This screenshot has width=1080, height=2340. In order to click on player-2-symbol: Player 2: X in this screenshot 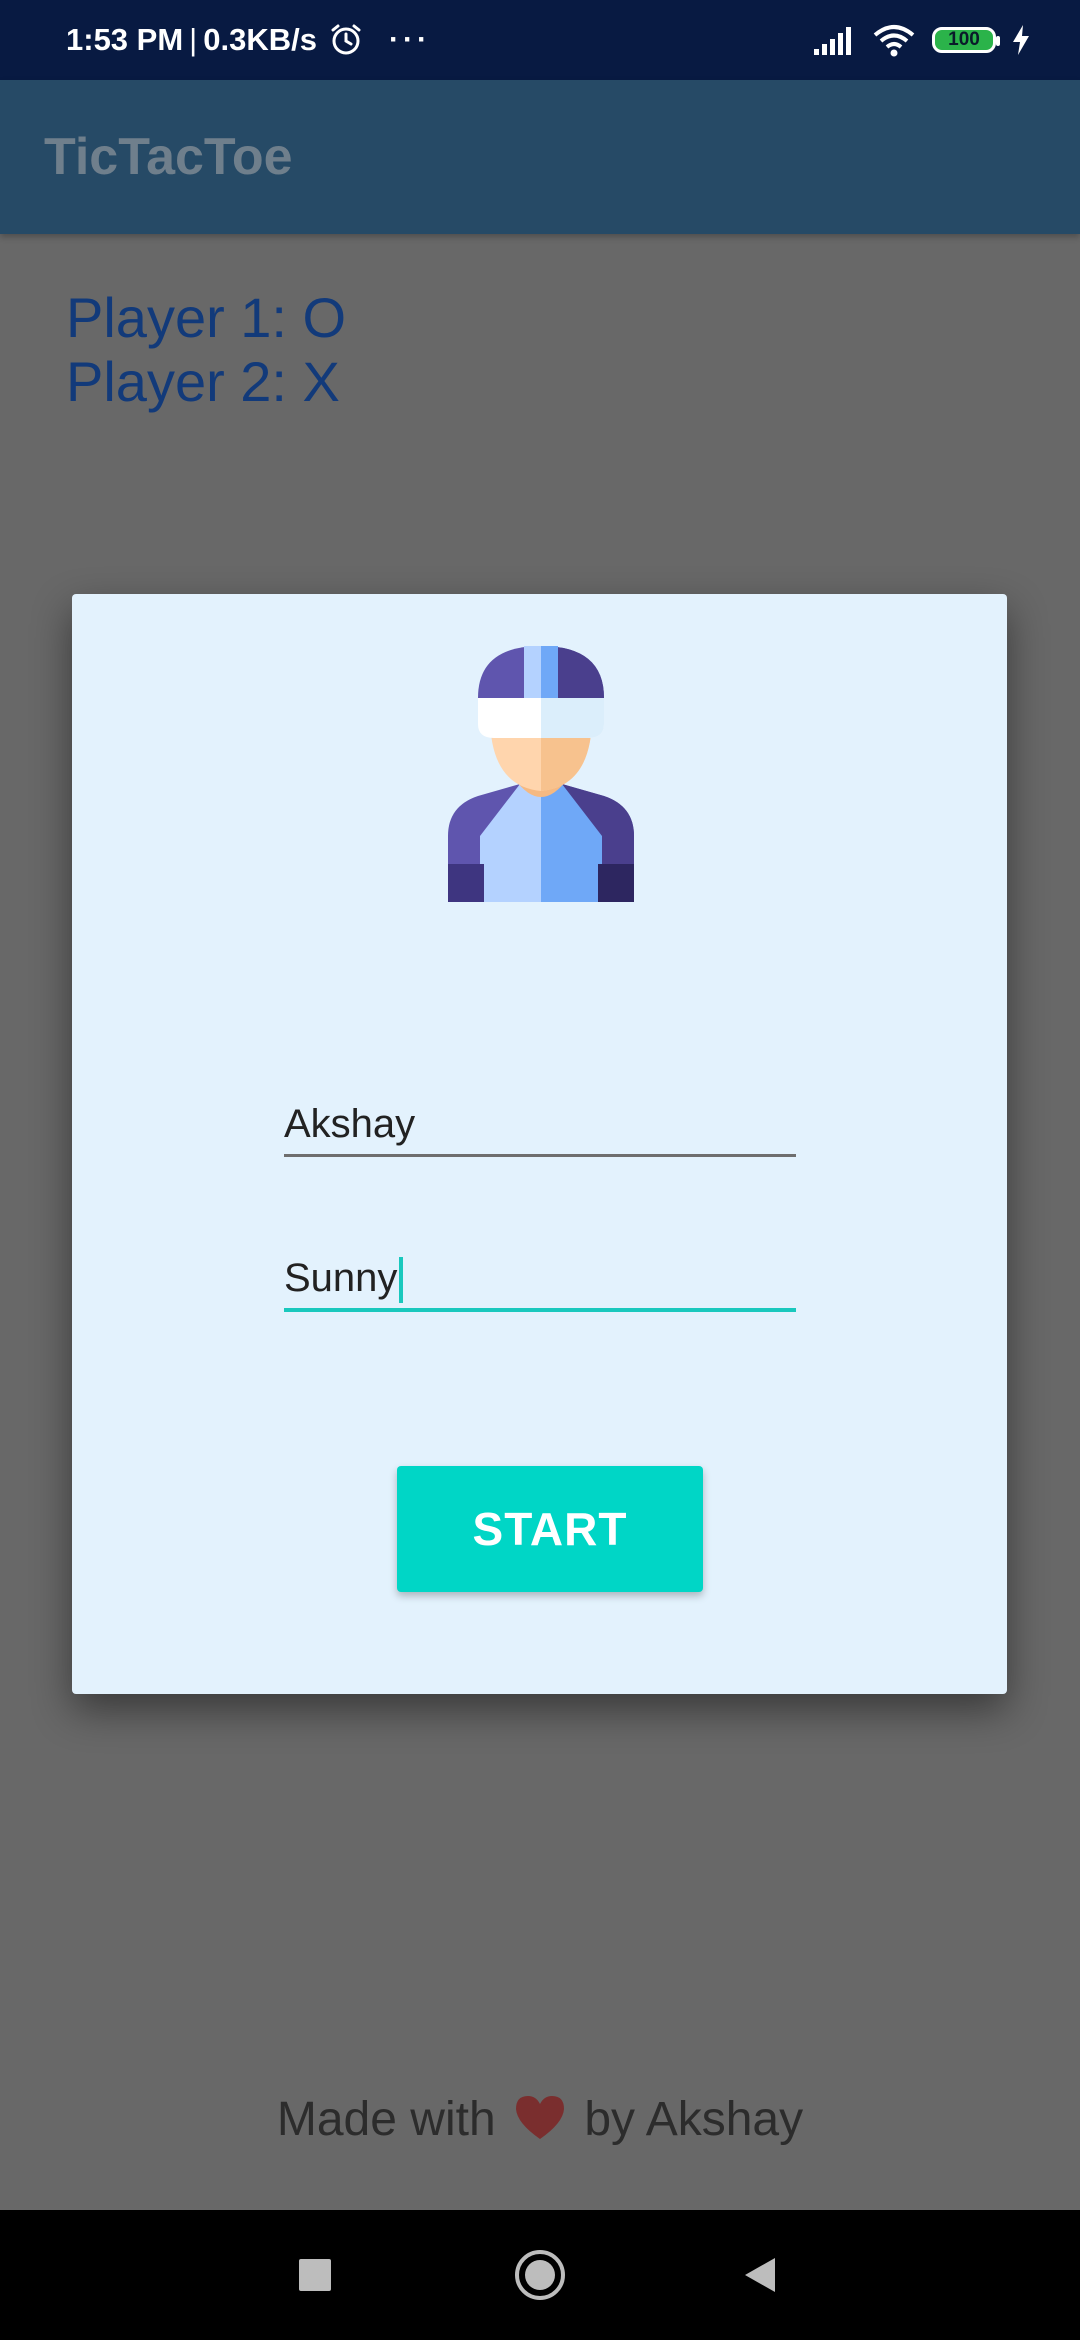, I will do `click(203, 381)`.